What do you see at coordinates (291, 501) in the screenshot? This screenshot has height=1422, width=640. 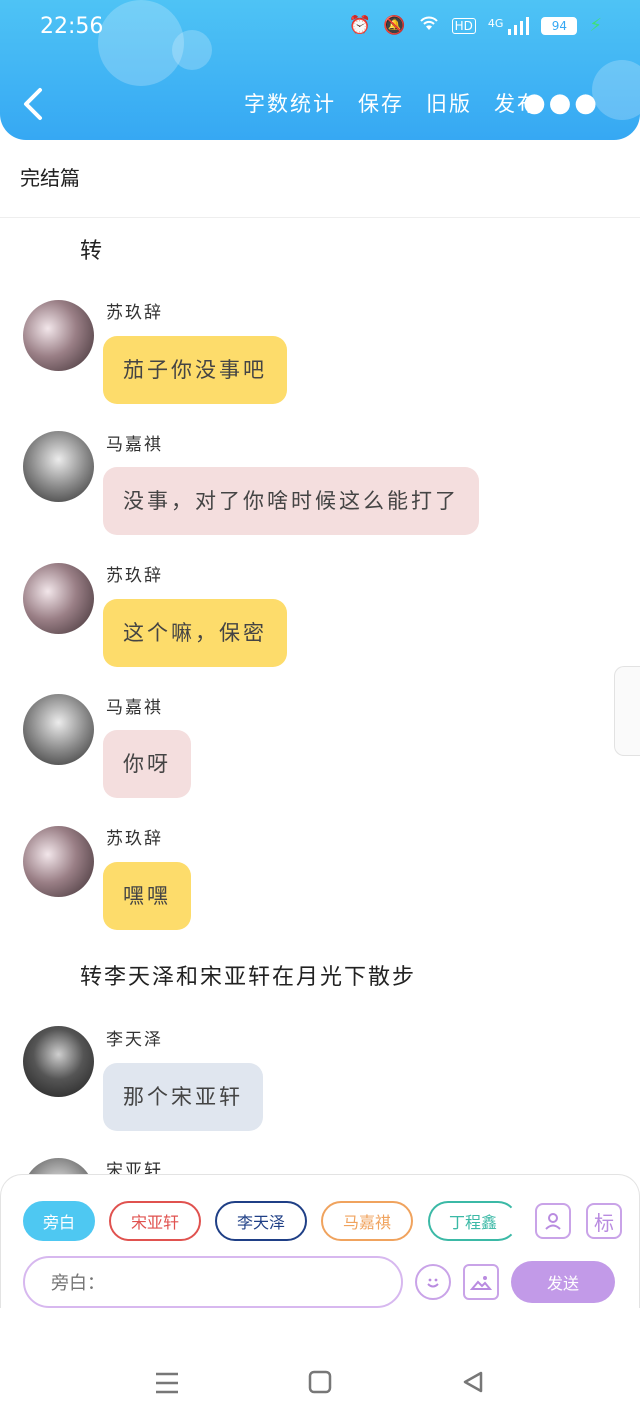 I see `message-bubble: 没事，对了你啥时候这么能打了` at bounding box center [291, 501].